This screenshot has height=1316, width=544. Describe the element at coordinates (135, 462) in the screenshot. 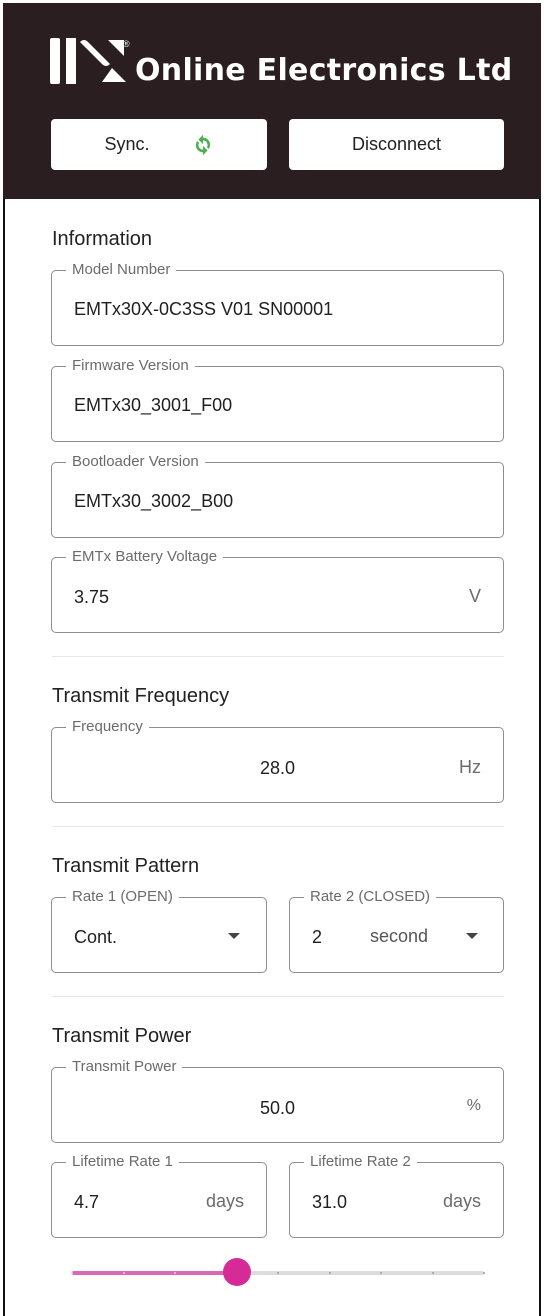

I see `bootloader-version-label: Bootloader Version` at that location.